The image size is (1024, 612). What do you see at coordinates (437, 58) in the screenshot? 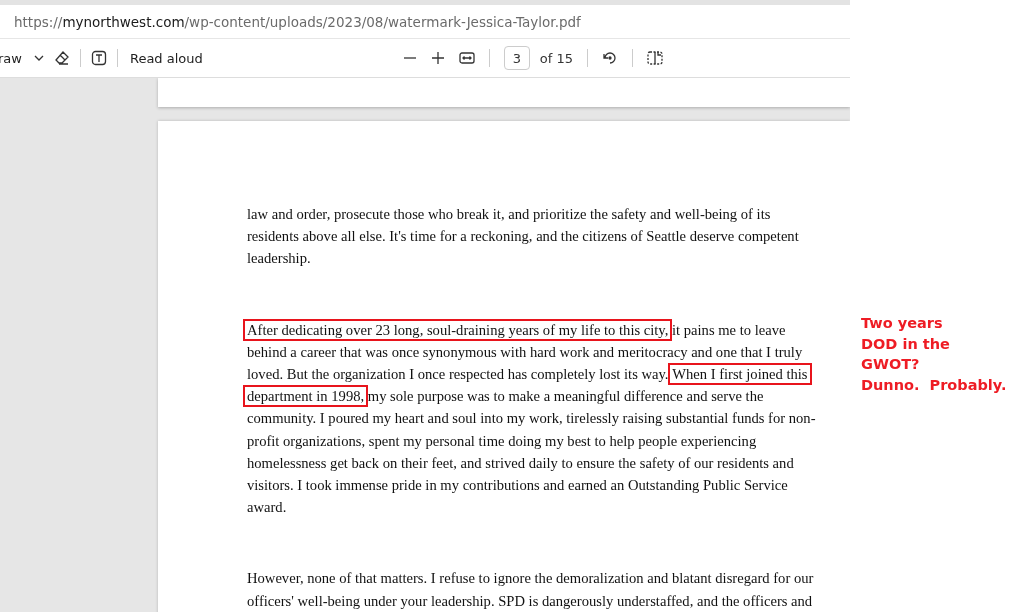
I see `zoom-in-icon` at bounding box center [437, 58].